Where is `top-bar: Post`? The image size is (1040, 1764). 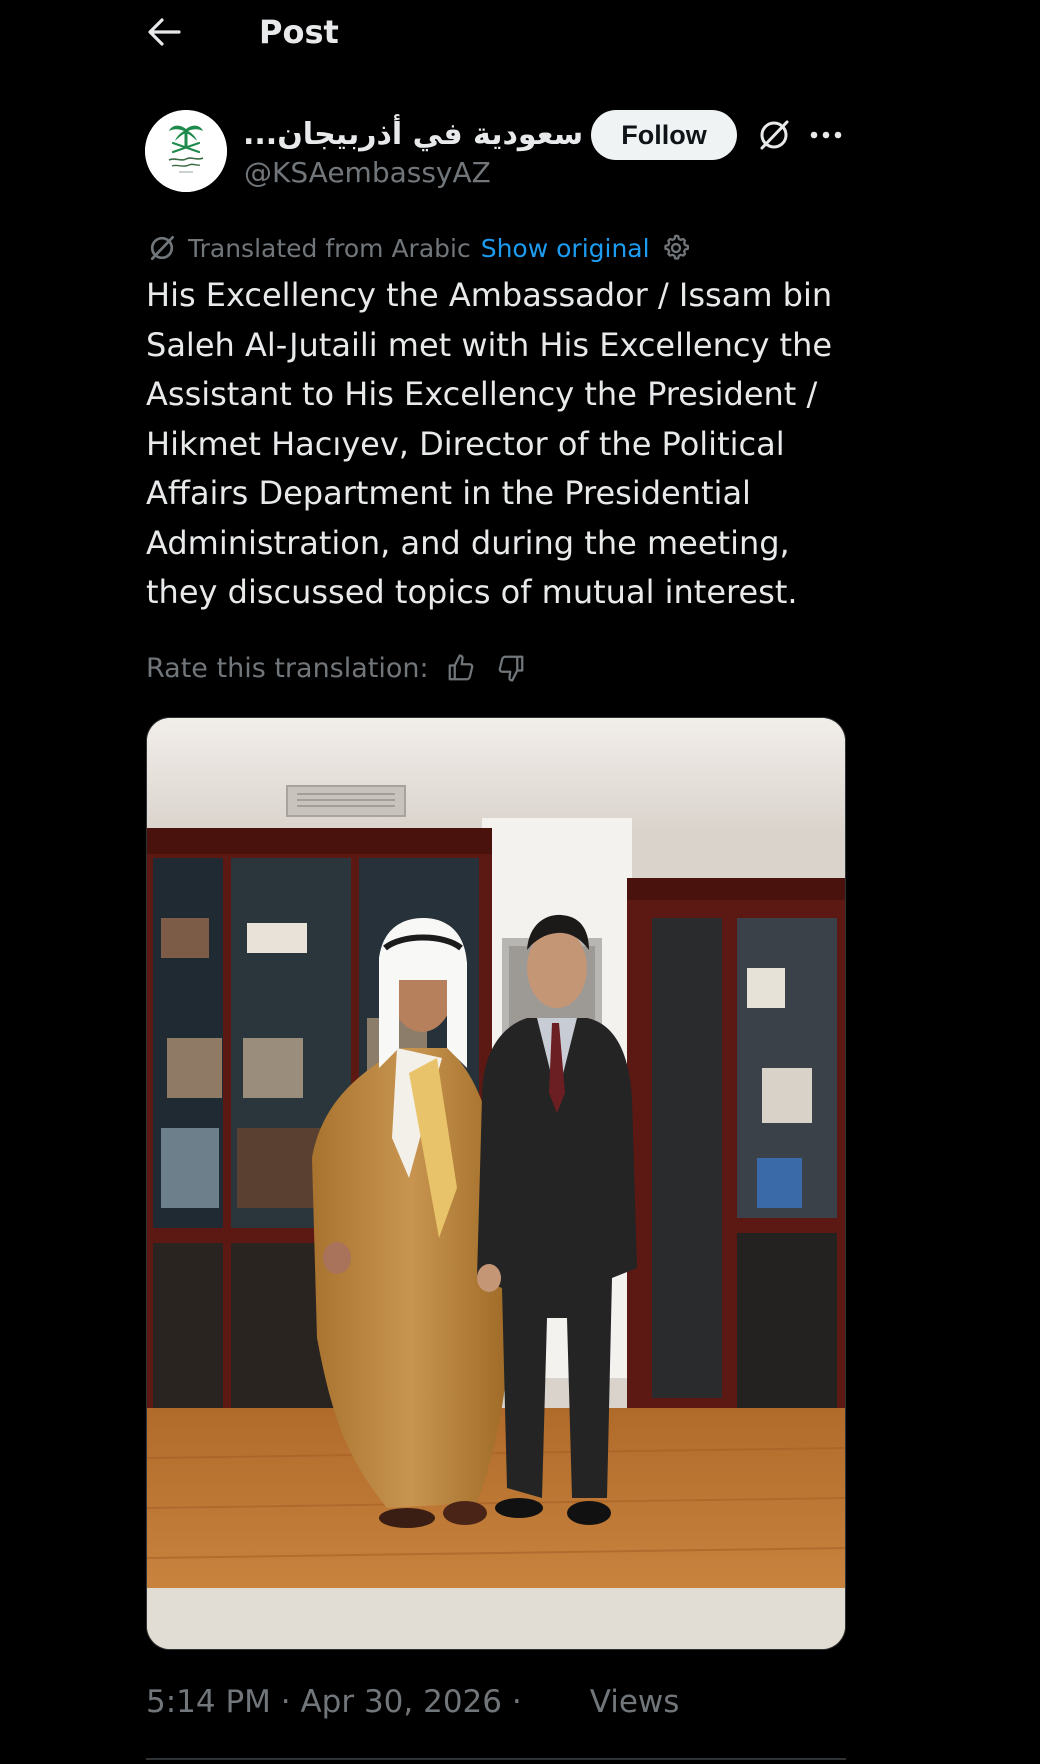 top-bar: Post is located at coordinates (520, 32).